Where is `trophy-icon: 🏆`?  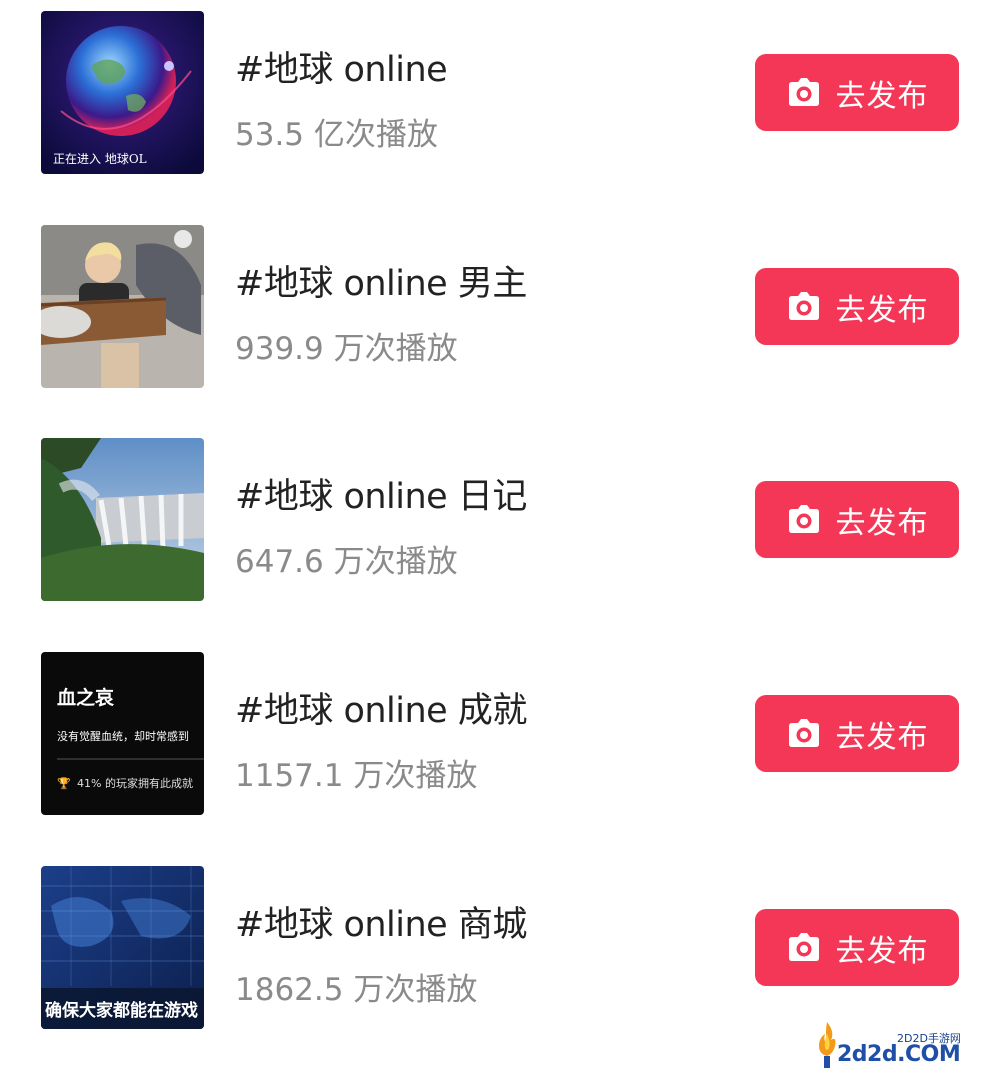 trophy-icon: 🏆 is located at coordinates (64, 783).